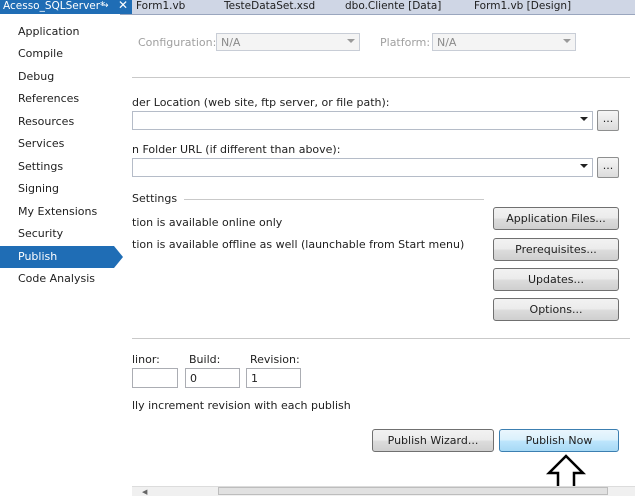 This screenshot has height=496, width=635. I want to click on platform-dropdown: N/A, so click(504, 42).